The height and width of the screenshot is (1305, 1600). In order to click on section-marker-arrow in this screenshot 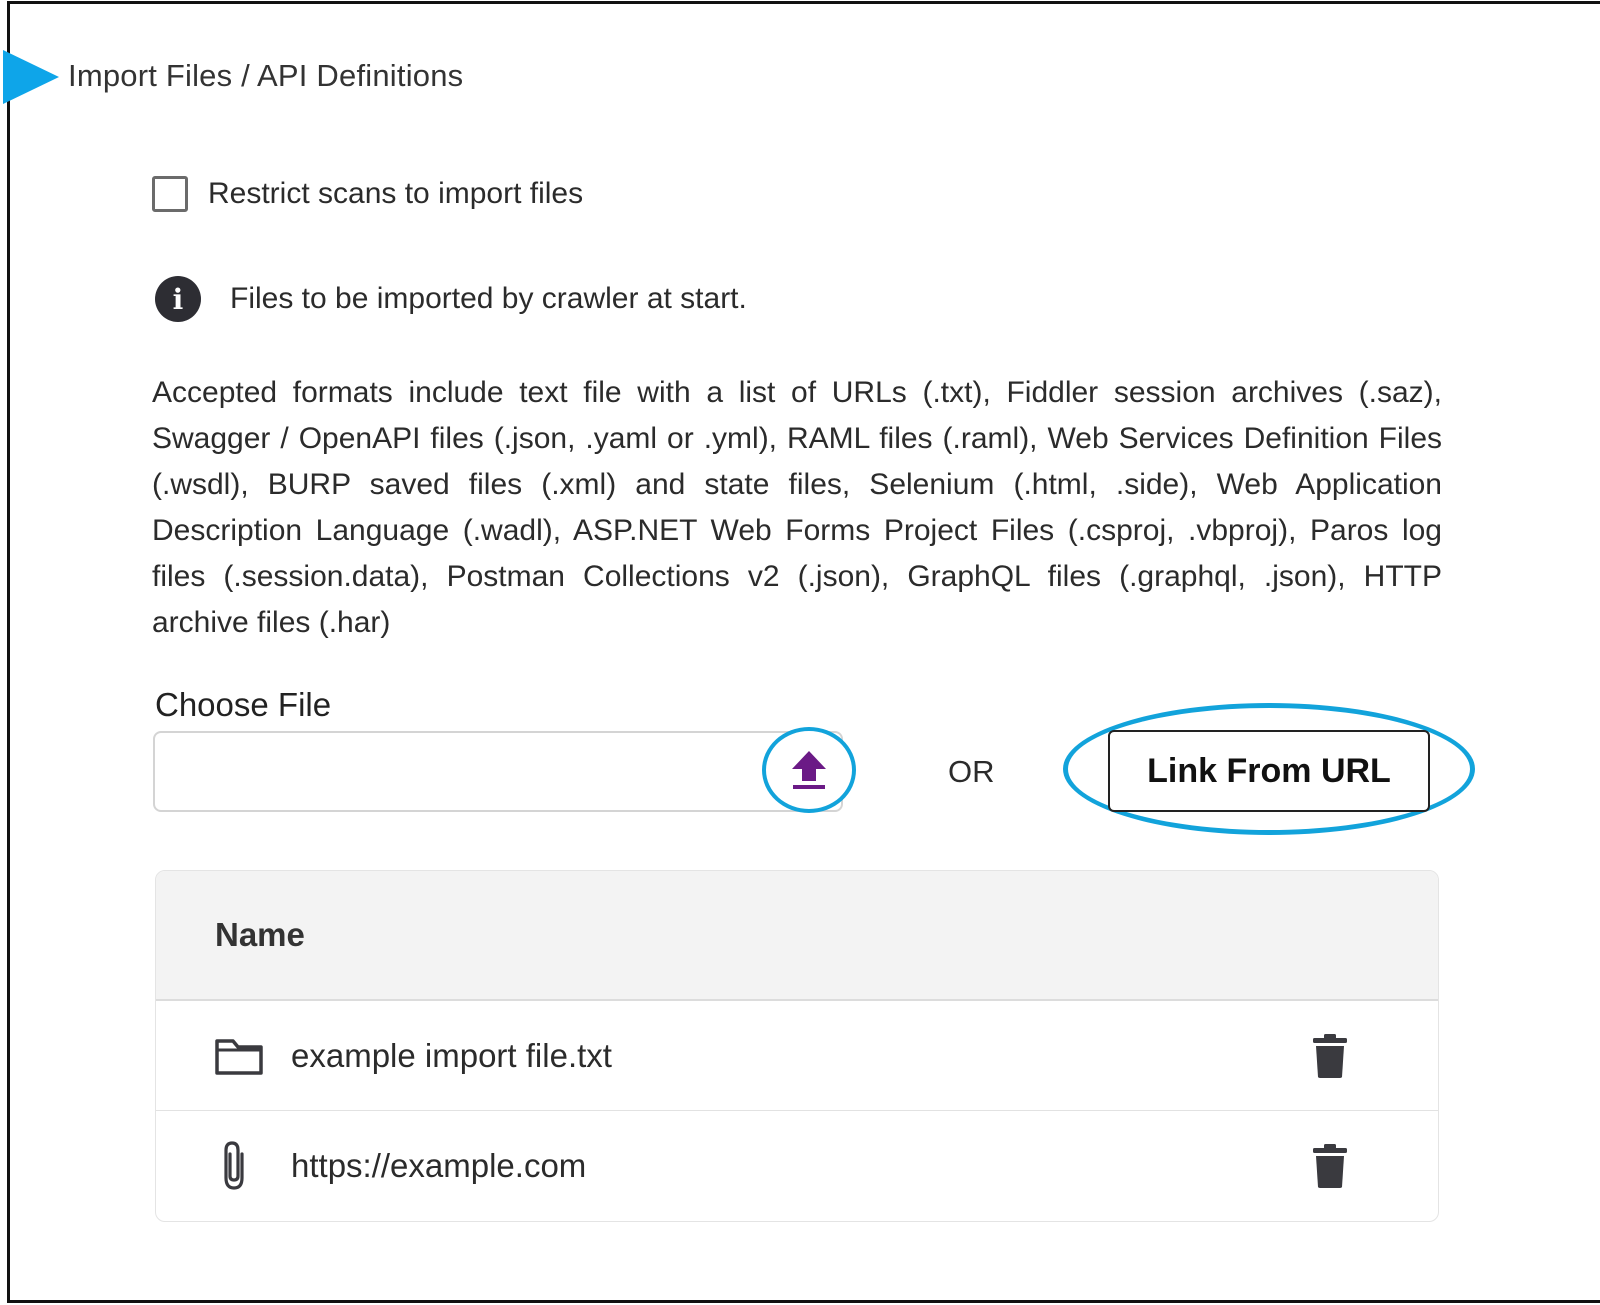, I will do `click(31, 77)`.